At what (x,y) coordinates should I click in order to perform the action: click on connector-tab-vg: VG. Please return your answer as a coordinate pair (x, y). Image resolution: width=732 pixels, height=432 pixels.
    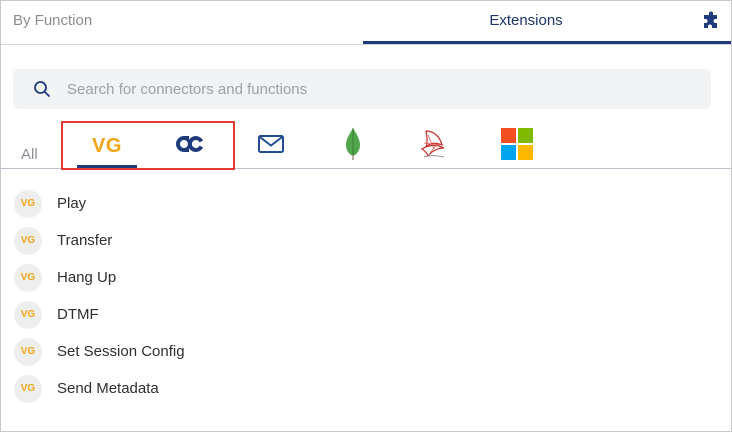
    Looking at the image, I should click on (107, 146).